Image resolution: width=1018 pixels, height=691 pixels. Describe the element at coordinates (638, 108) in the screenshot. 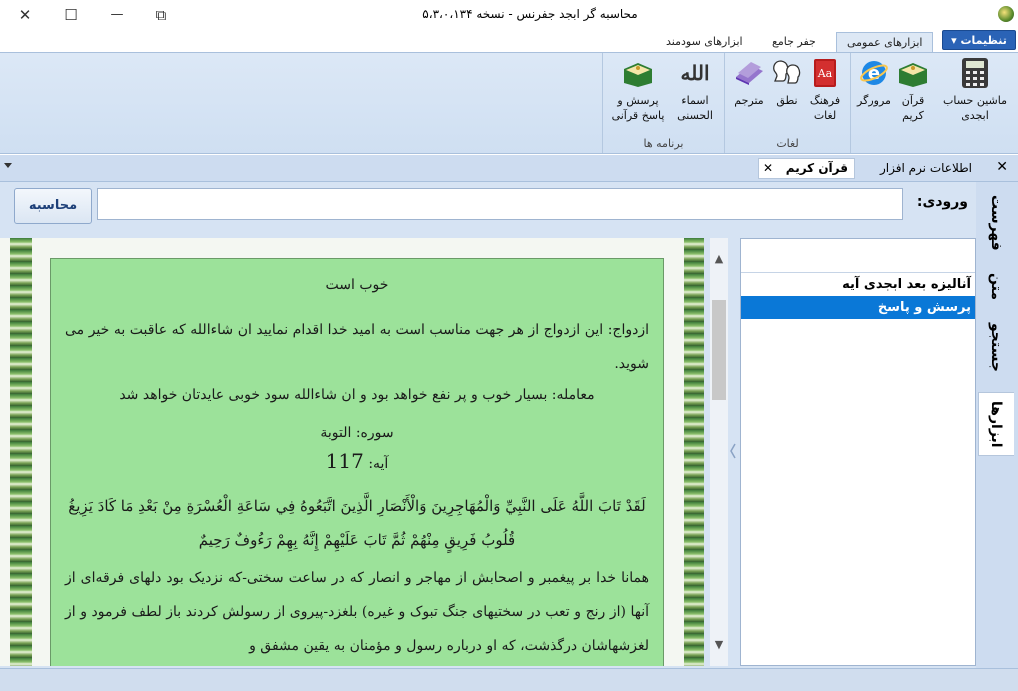

I see `quran-qa-label: پرسش و پاسخ قرآنی` at that location.